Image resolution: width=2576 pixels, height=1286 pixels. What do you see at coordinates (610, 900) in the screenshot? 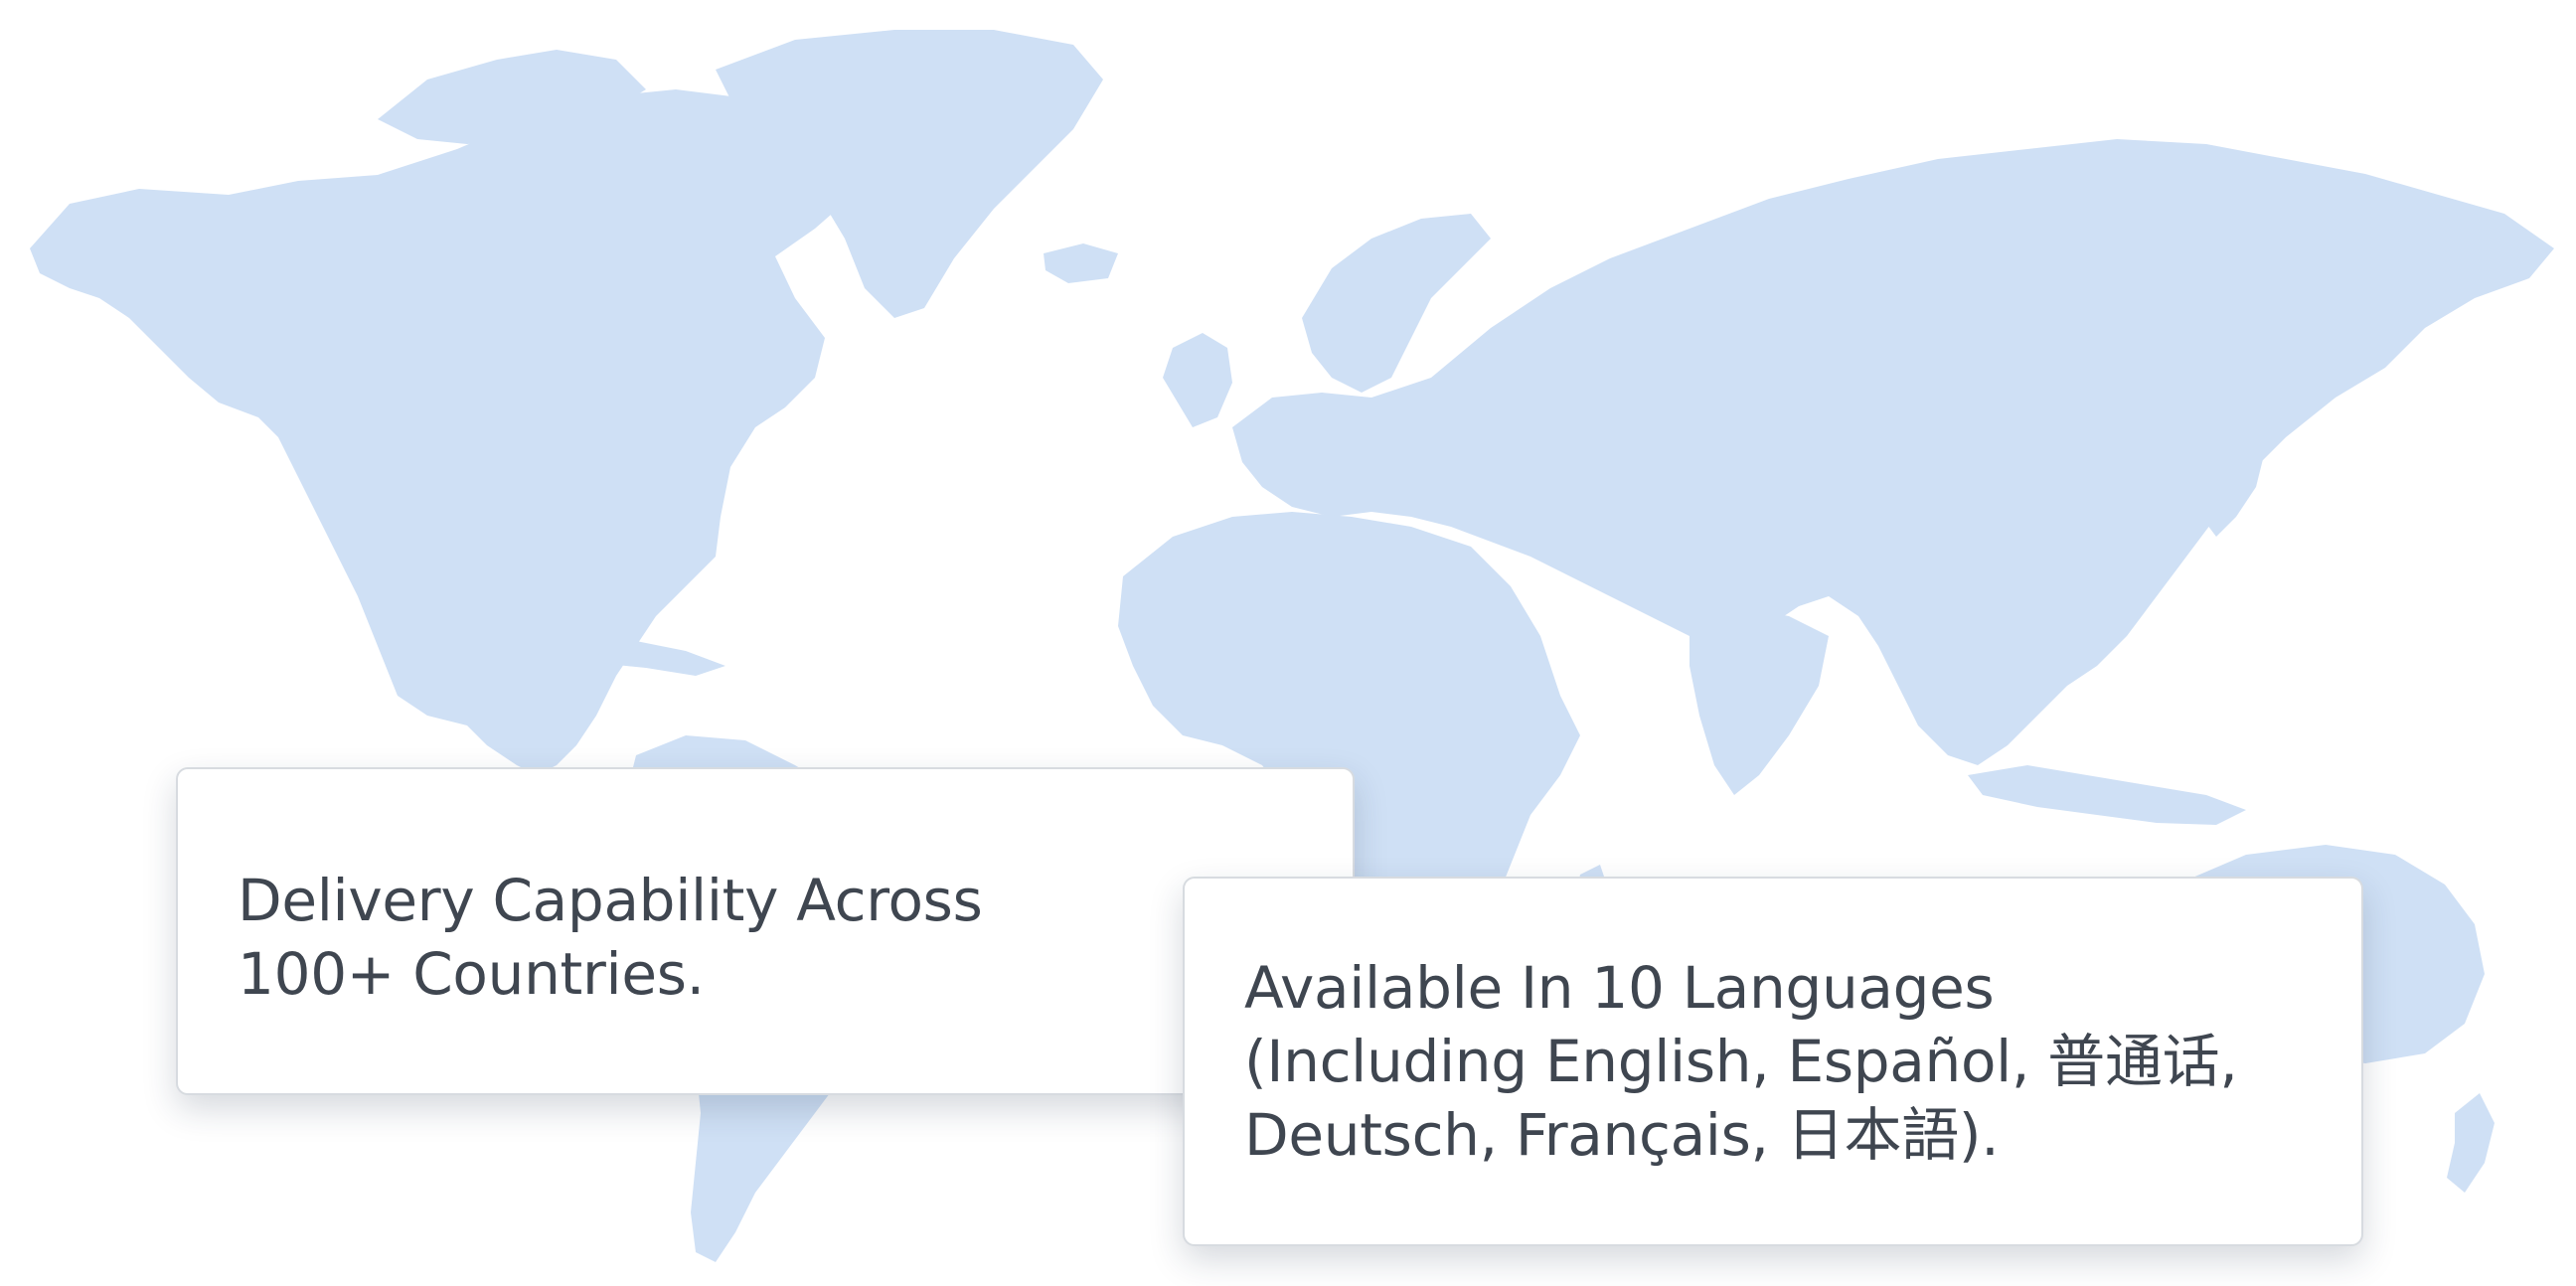
I see `delivery-line-1: Delivery Capability Across` at bounding box center [610, 900].